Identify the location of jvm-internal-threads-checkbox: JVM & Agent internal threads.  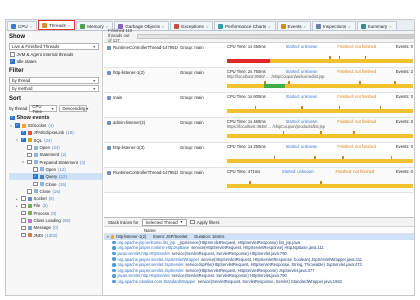
(54, 54).